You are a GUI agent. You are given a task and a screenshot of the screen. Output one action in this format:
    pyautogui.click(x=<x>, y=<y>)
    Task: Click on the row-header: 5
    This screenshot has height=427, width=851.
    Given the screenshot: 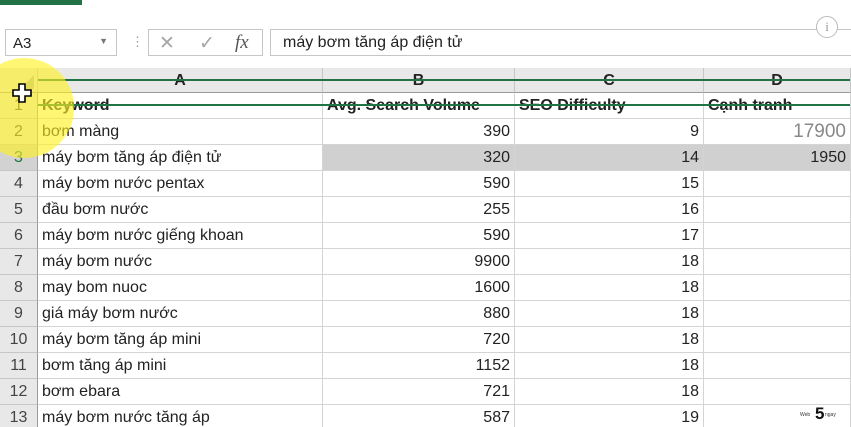 What is the action you would take?
    pyautogui.click(x=19, y=210)
    